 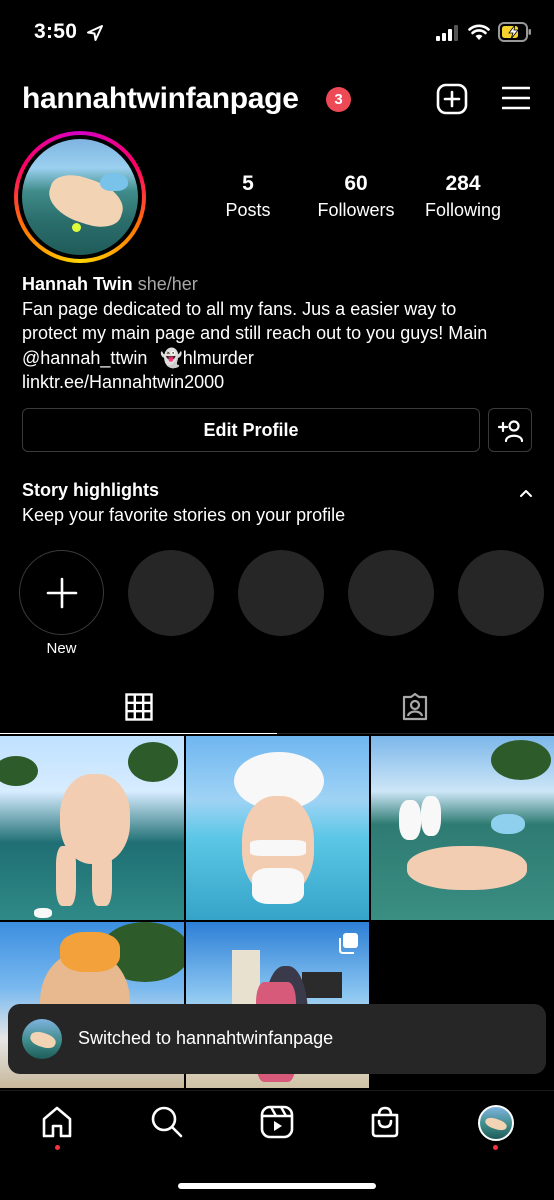 What do you see at coordinates (415, 706) in the screenshot?
I see `tagged-icon` at bounding box center [415, 706].